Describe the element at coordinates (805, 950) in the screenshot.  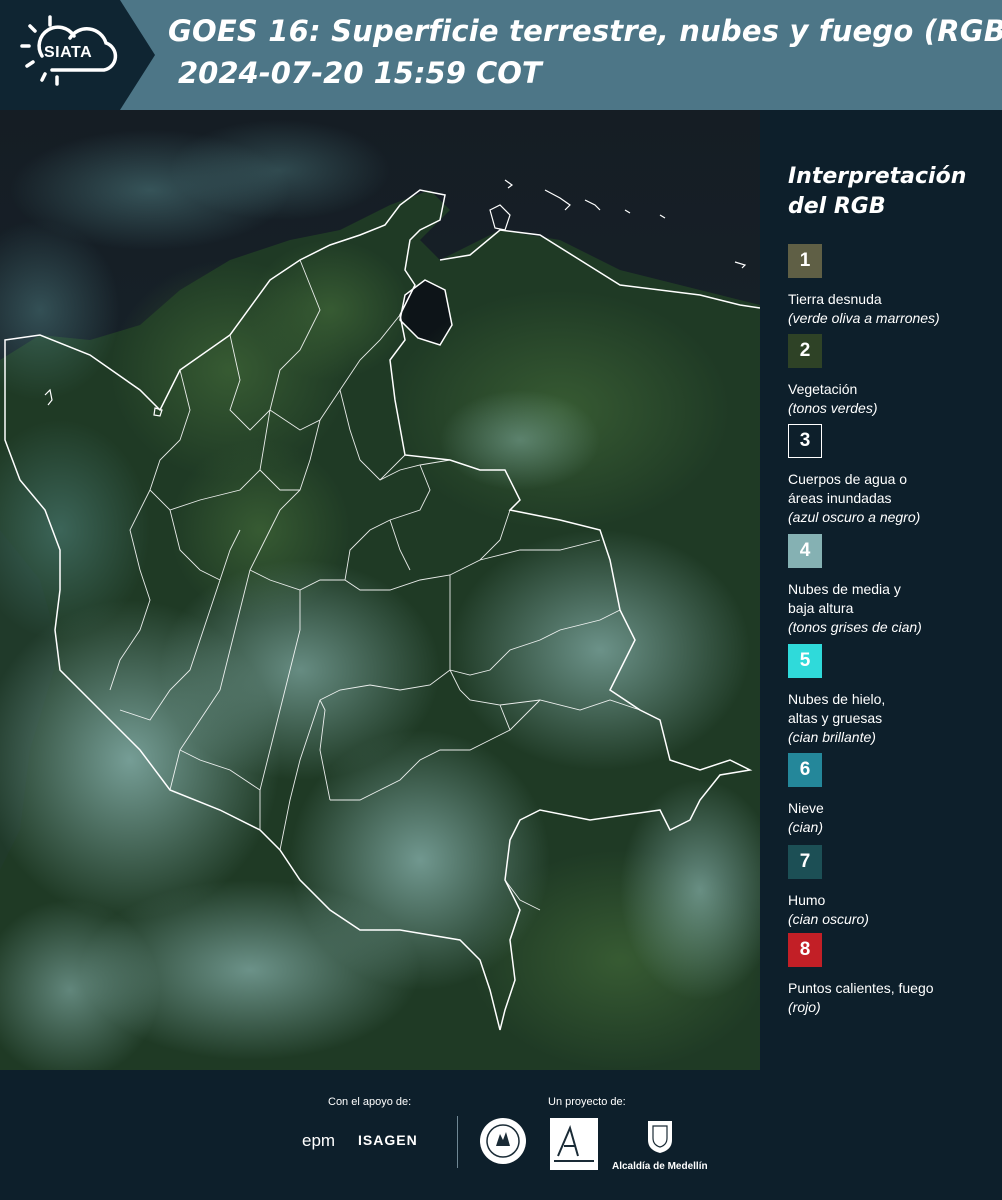
I see `legend-swatch: 8` at that location.